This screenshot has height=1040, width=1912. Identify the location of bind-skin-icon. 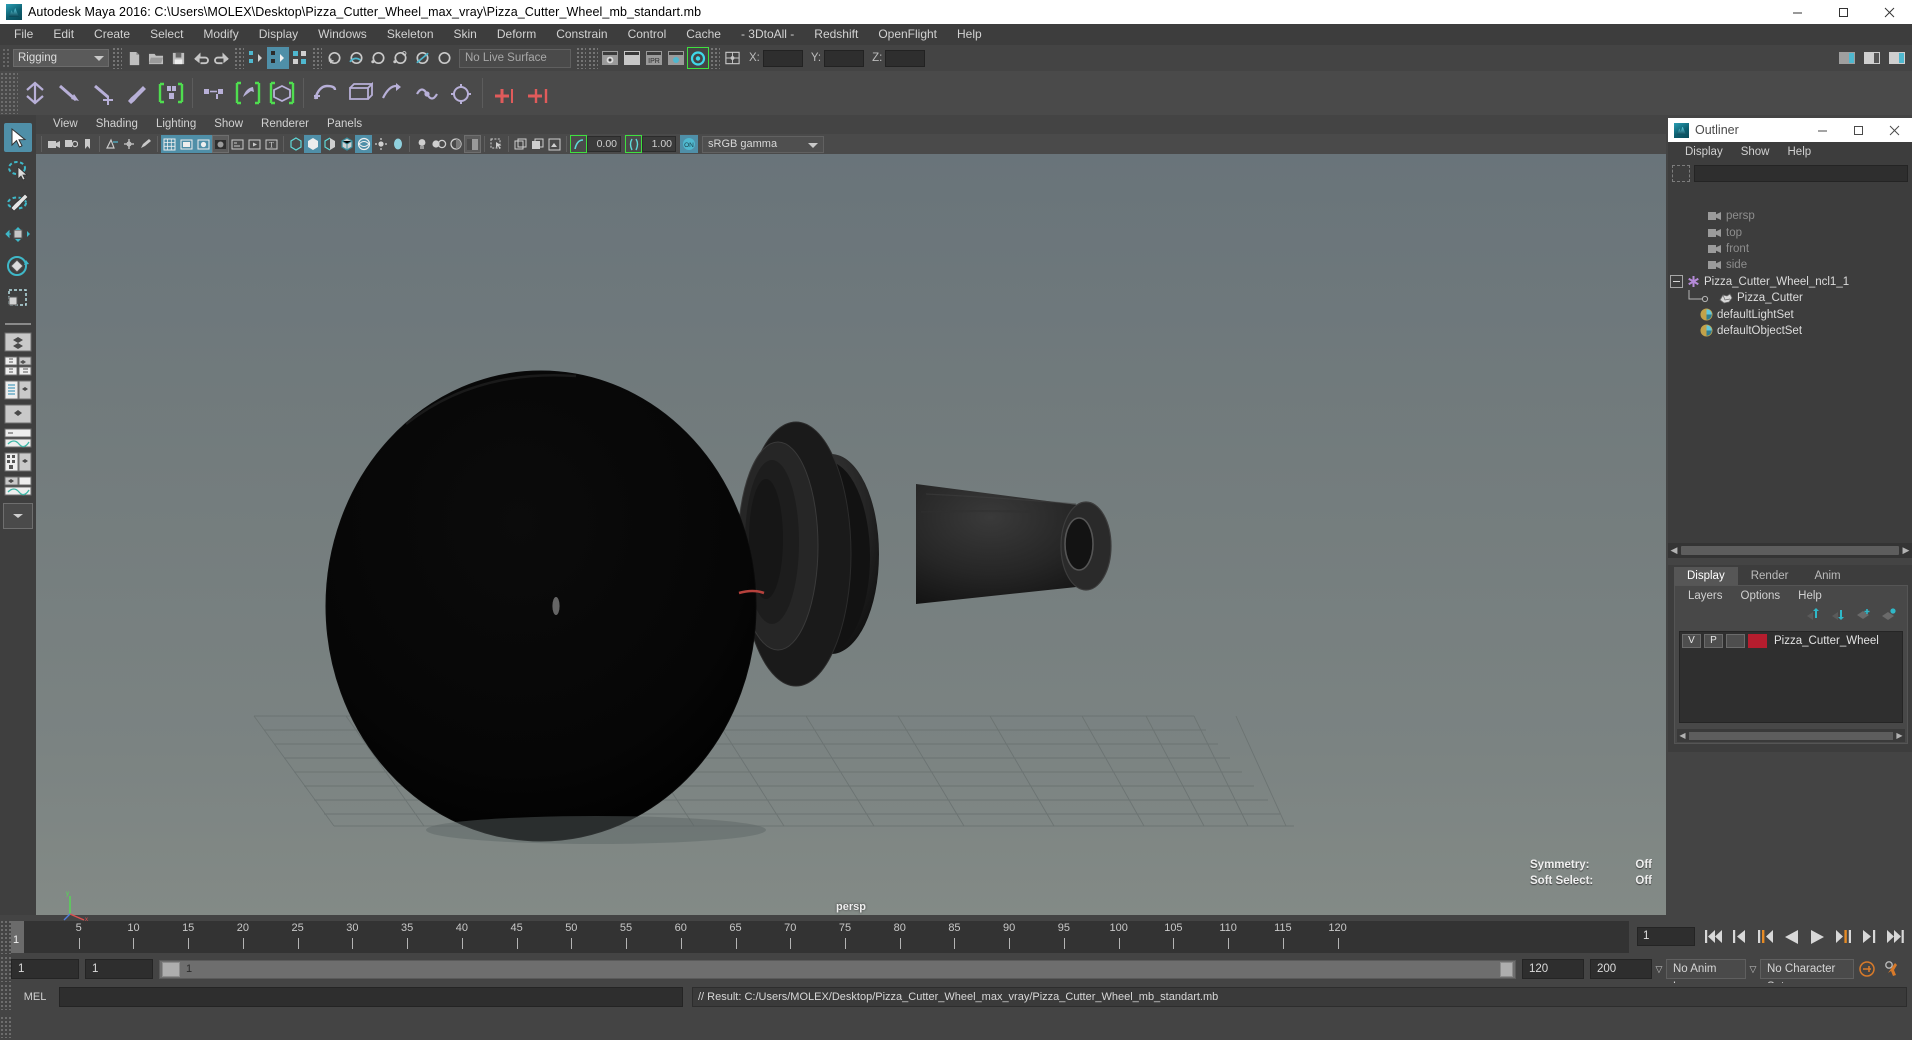
(171, 93).